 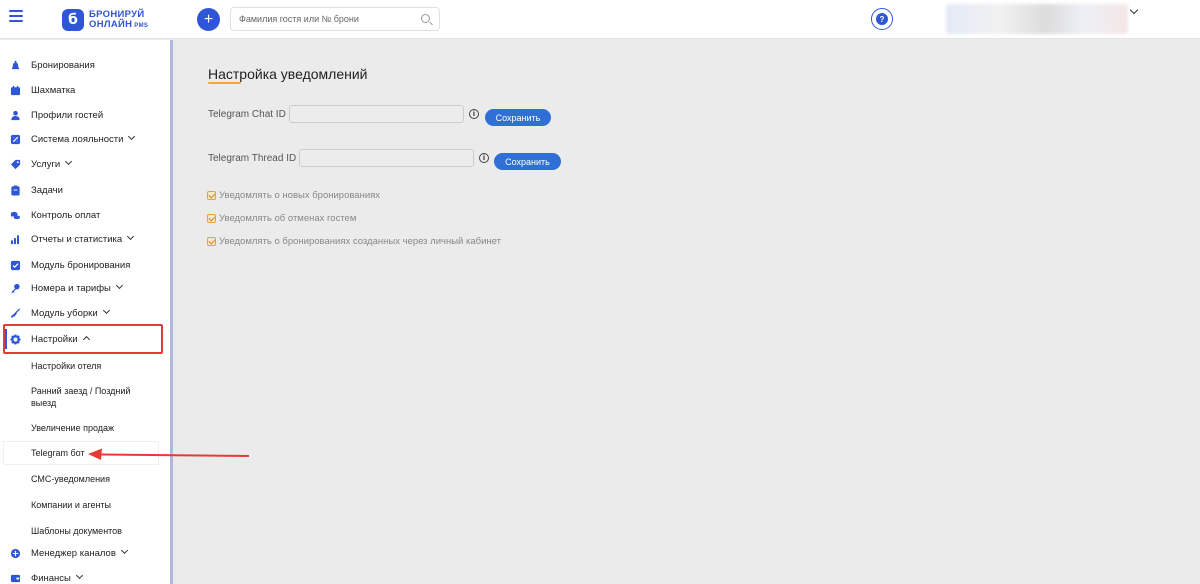 I want to click on title-underline, so click(x=224, y=83).